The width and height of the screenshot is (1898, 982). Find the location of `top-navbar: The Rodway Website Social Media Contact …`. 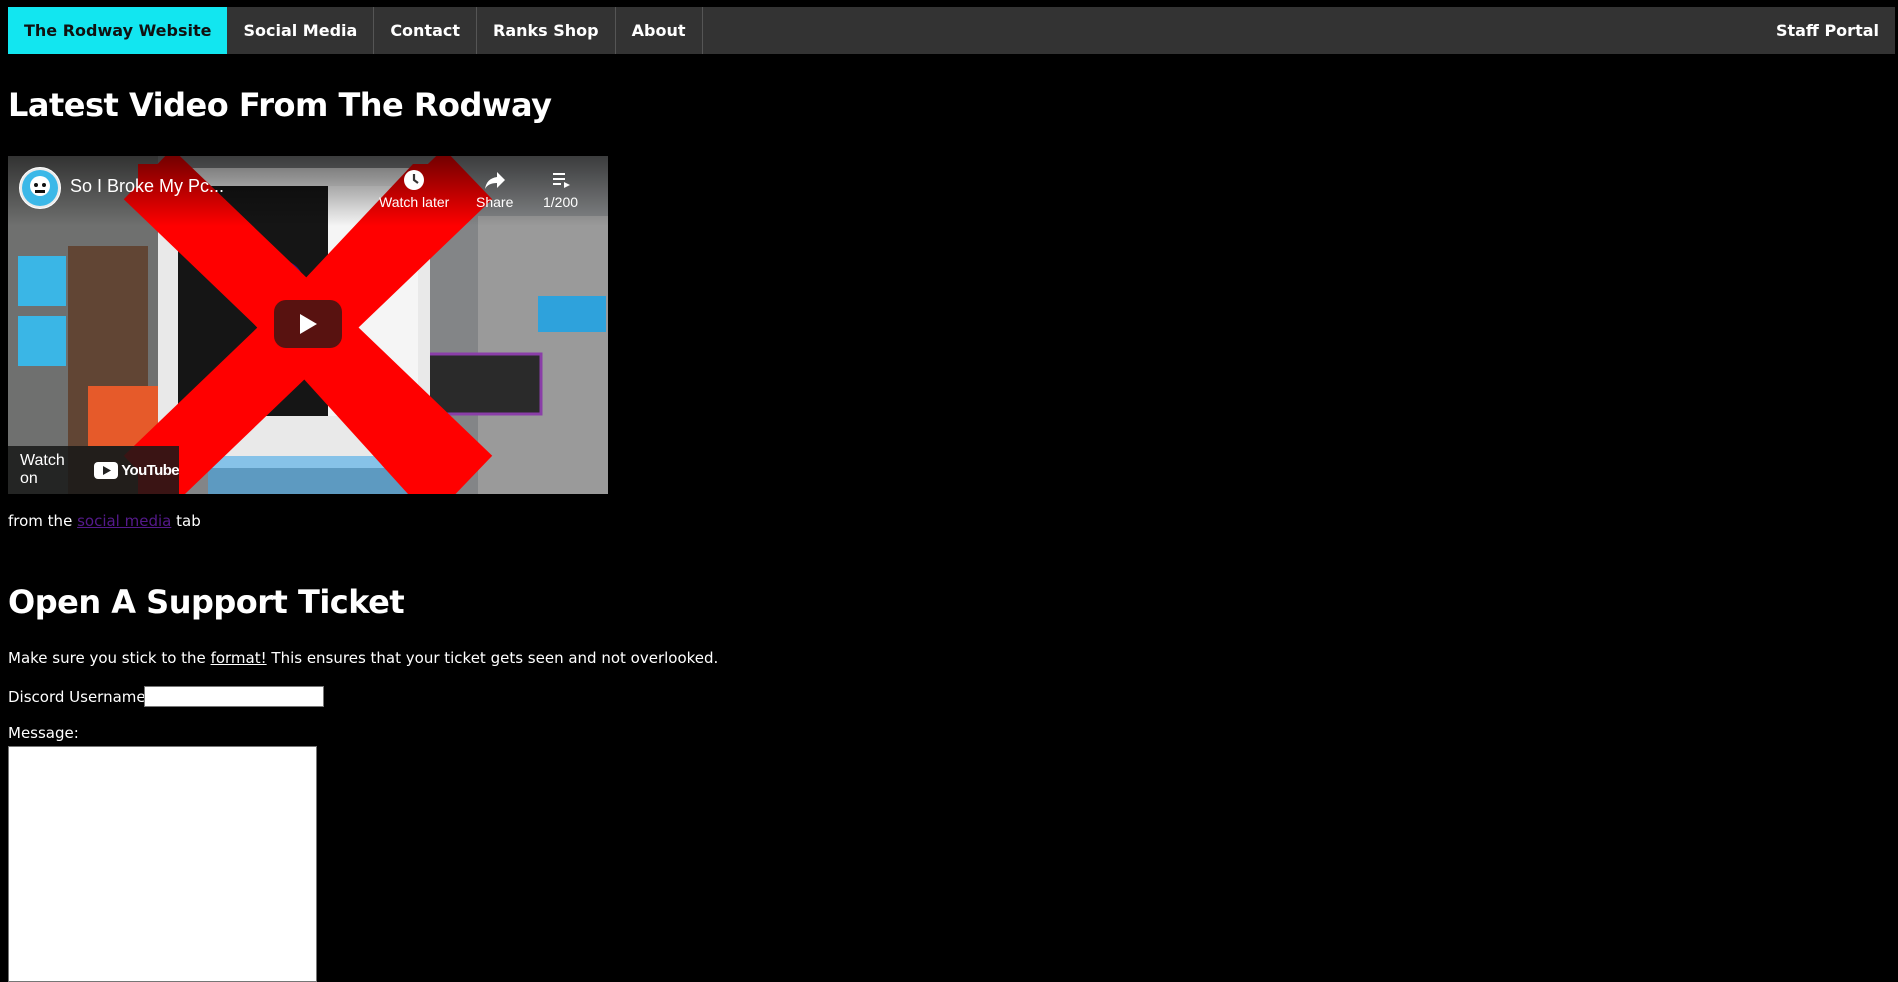

top-navbar: The Rodway Website Social Media Contact … is located at coordinates (951, 30).